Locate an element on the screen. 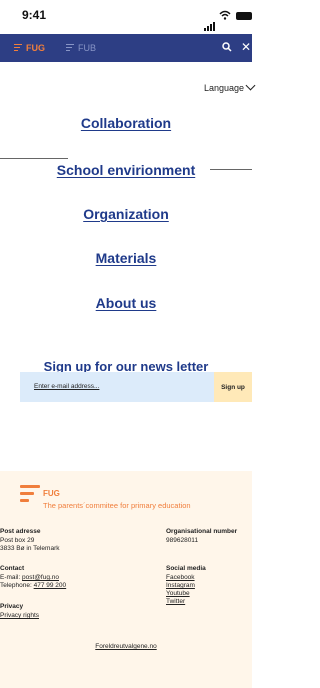  contact-phone-row: Telephone: 477 99 200 is located at coordinates (33, 586).